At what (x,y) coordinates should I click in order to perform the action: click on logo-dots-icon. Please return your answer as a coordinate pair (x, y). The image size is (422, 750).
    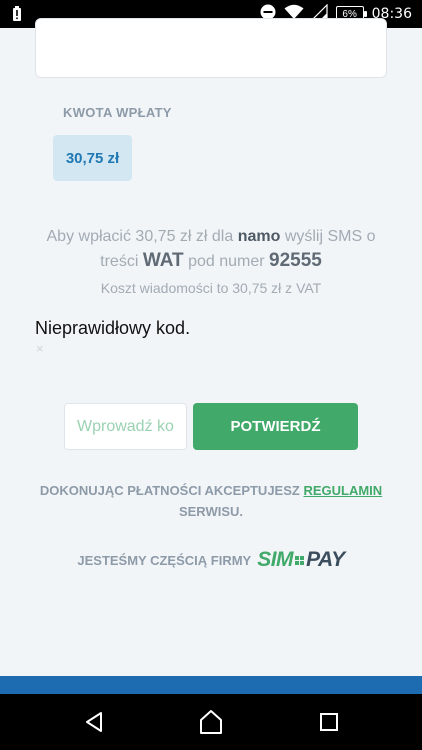
    Looking at the image, I should click on (300, 560).